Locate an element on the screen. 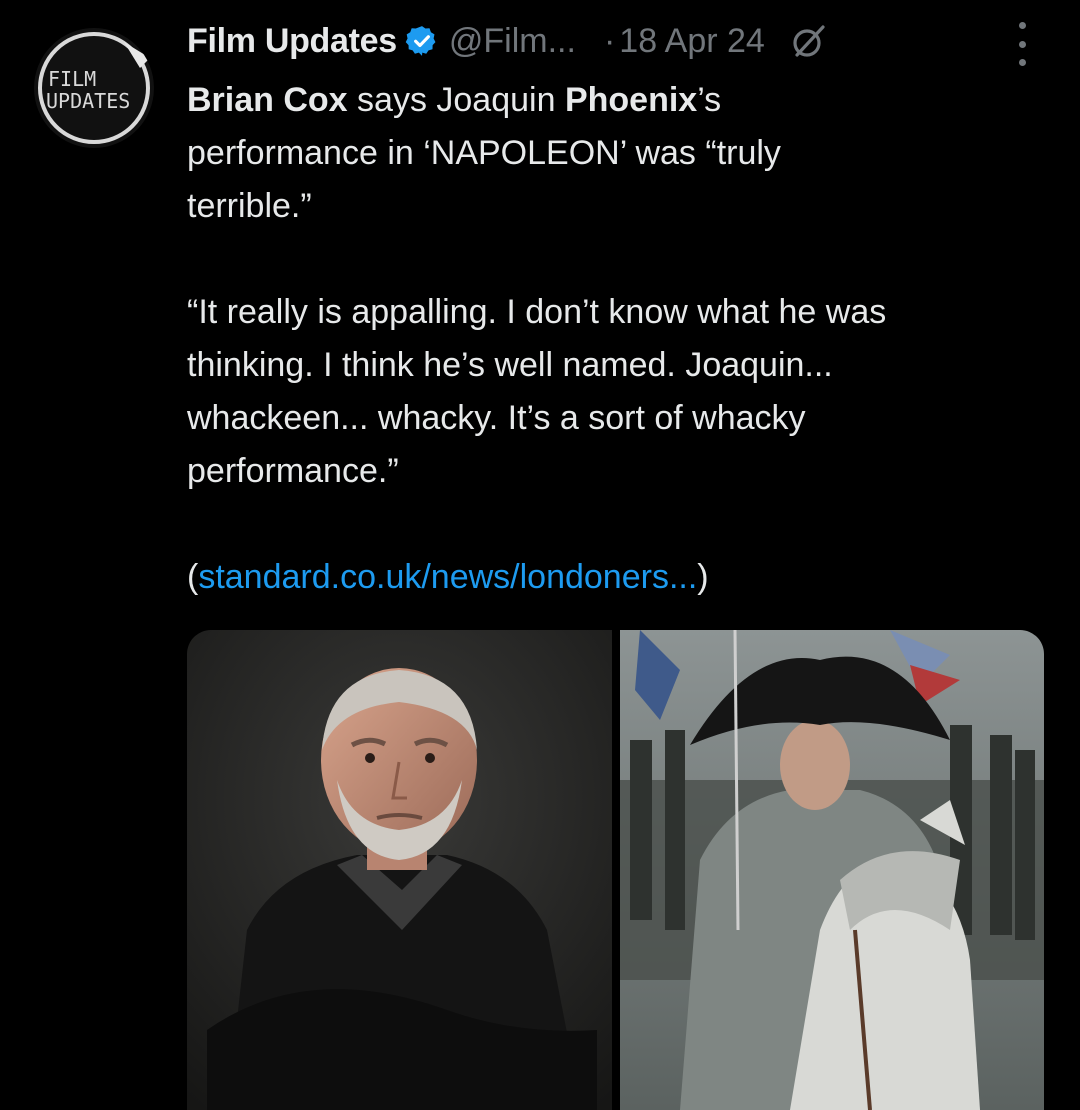 This screenshot has width=1080, height=1110. source-link-line: (standard.co.uk/news/londoners...) is located at coordinates (622, 577).